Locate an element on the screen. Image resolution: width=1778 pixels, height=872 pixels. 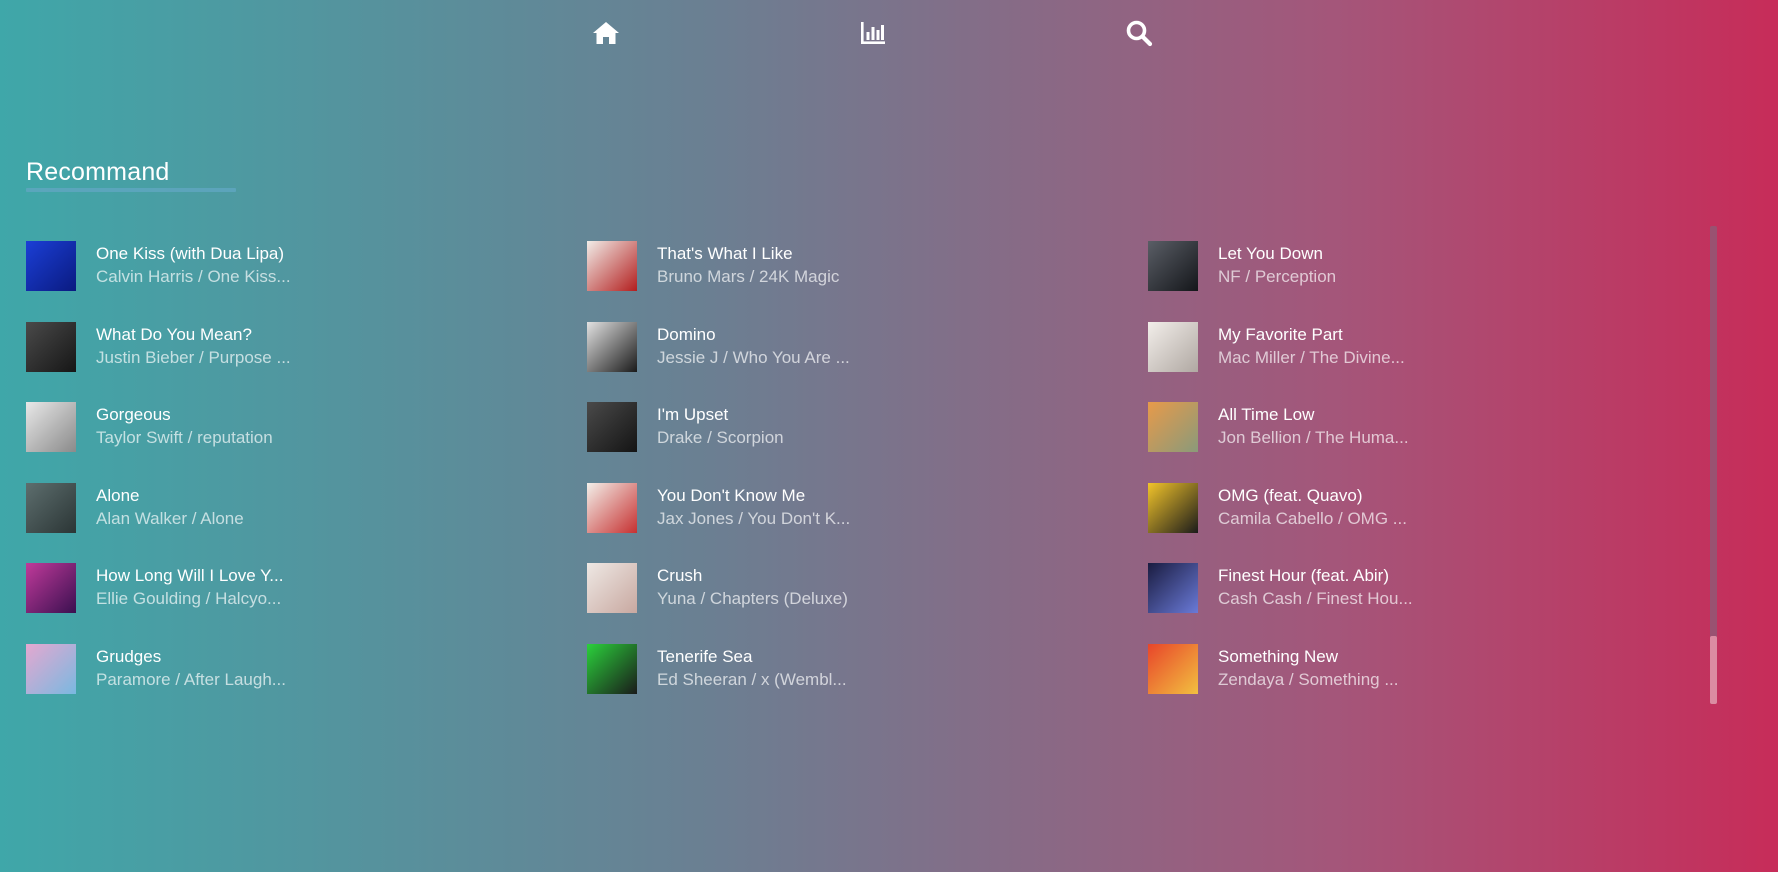
track-meta: That's What I Like Bruno Mars / 24K Magic is located at coordinates (748, 266).